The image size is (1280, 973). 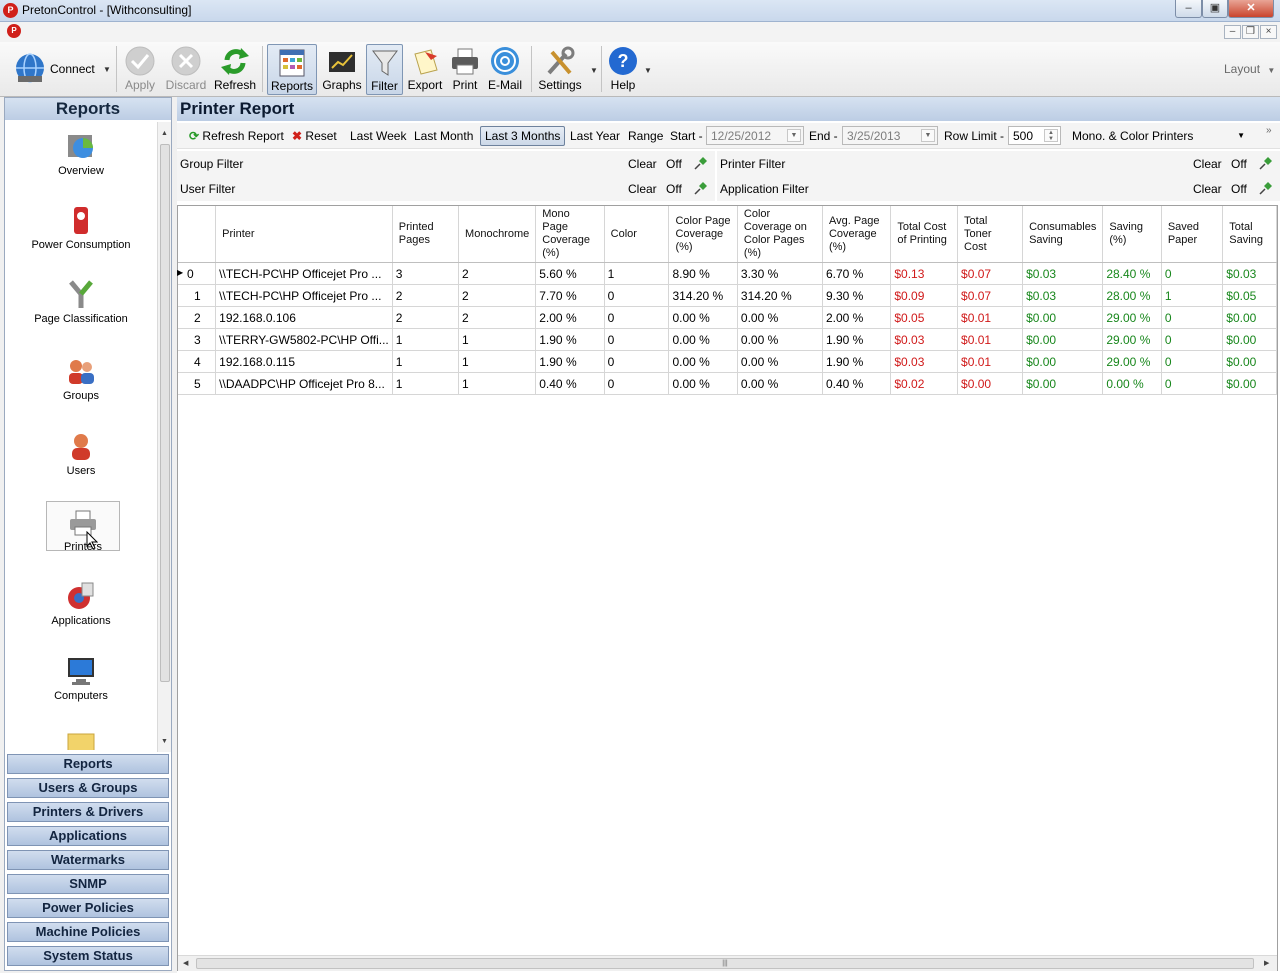 What do you see at coordinates (236, 136) in the screenshot?
I see `refresh-report-button: ⟳ Refresh Report` at bounding box center [236, 136].